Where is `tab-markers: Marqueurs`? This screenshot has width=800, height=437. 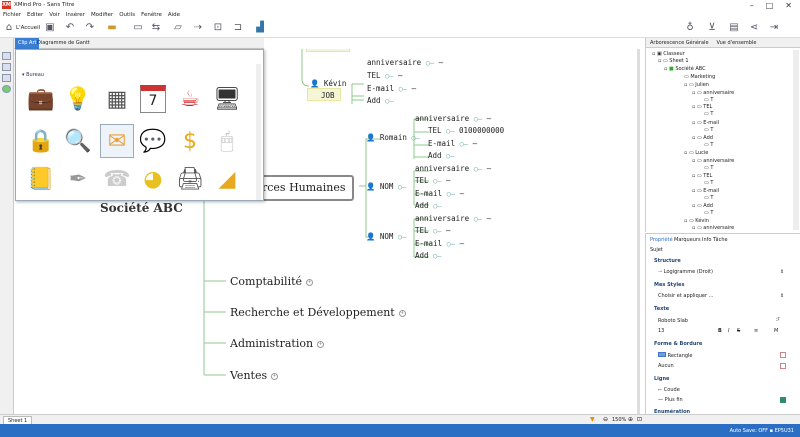 tab-markers: Marqueurs is located at coordinates (687, 240).